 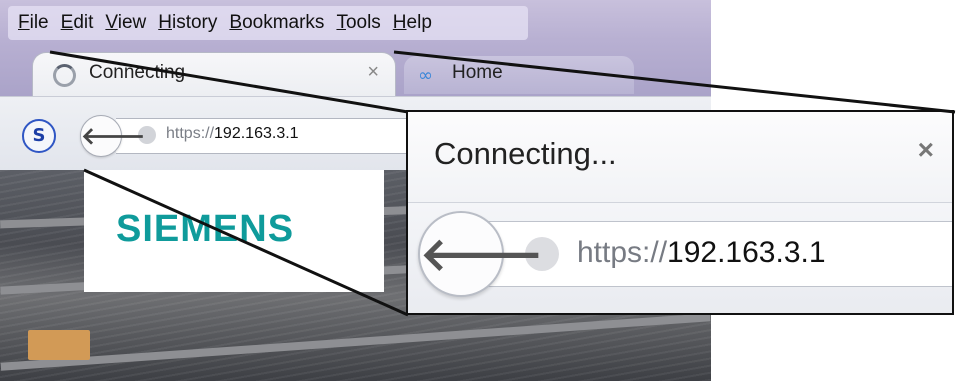 What do you see at coordinates (214, 74) in the screenshot?
I see `tab-connecting: Connecting ×` at bounding box center [214, 74].